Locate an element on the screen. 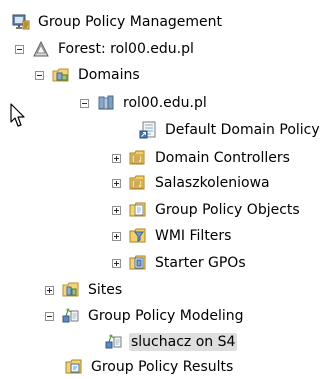  gpo-link-icon is located at coordinates (147, 130).